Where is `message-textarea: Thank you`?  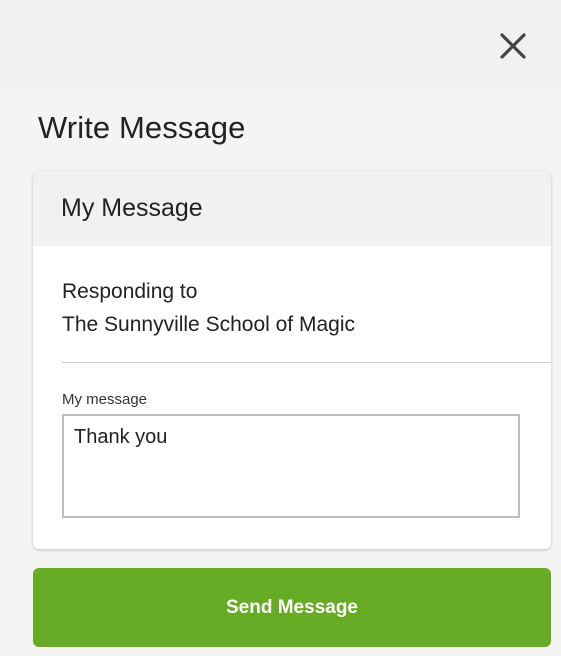 message-textarea: Thank you is located at coordinates (291, 466).